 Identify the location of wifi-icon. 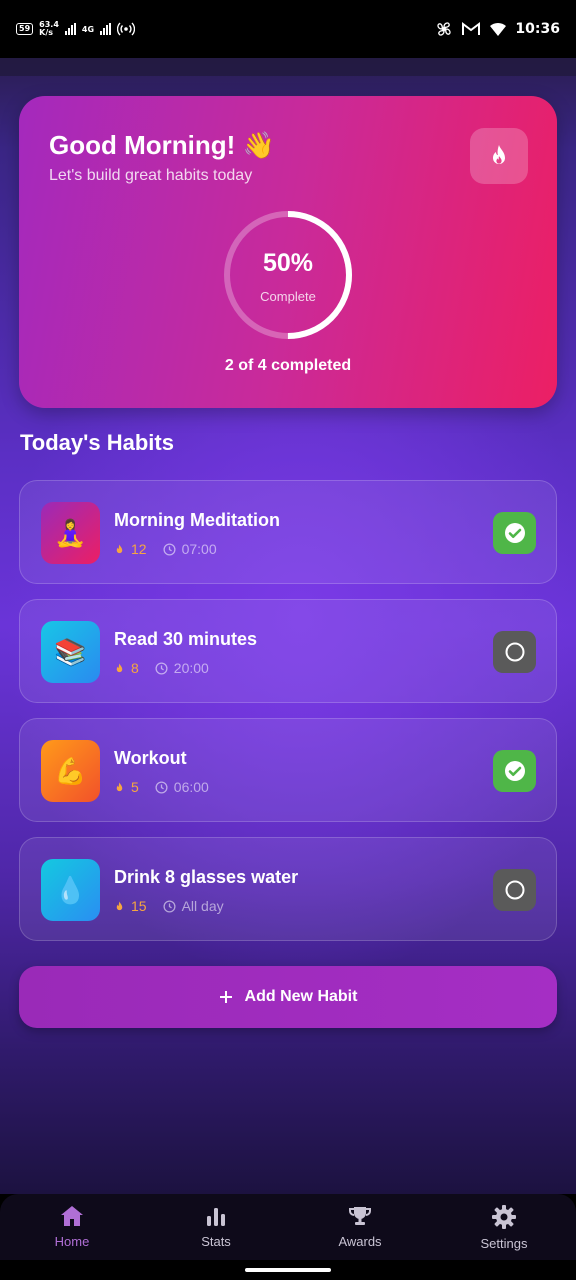
(498, 29).